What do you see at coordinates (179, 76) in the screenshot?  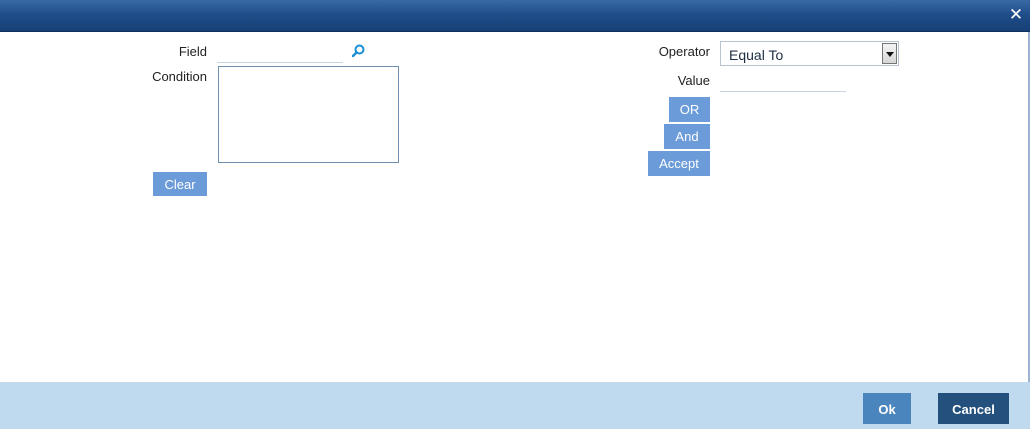 I see `condition-label: Condition` at bounding box center [179, 76].